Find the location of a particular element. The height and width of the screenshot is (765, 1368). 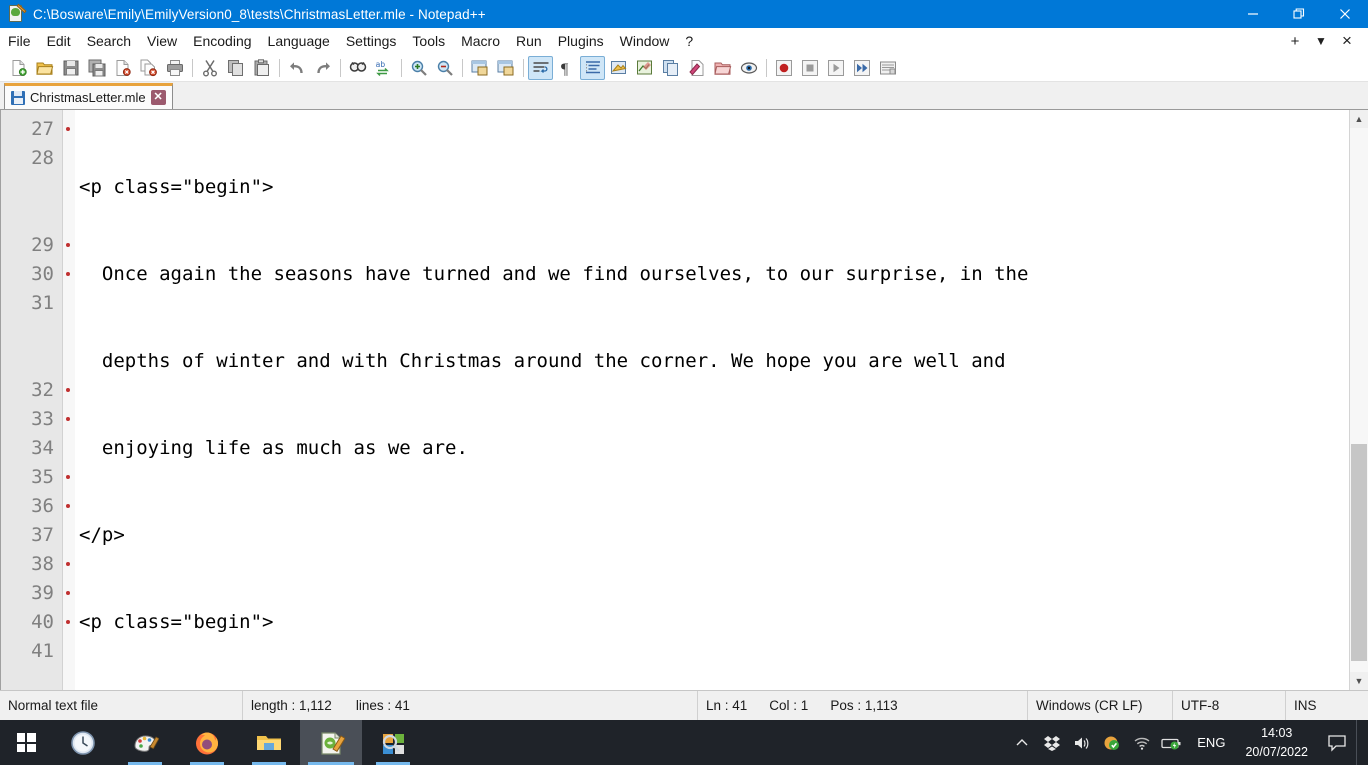

firefox-icon is located at coordinates (207, 742).